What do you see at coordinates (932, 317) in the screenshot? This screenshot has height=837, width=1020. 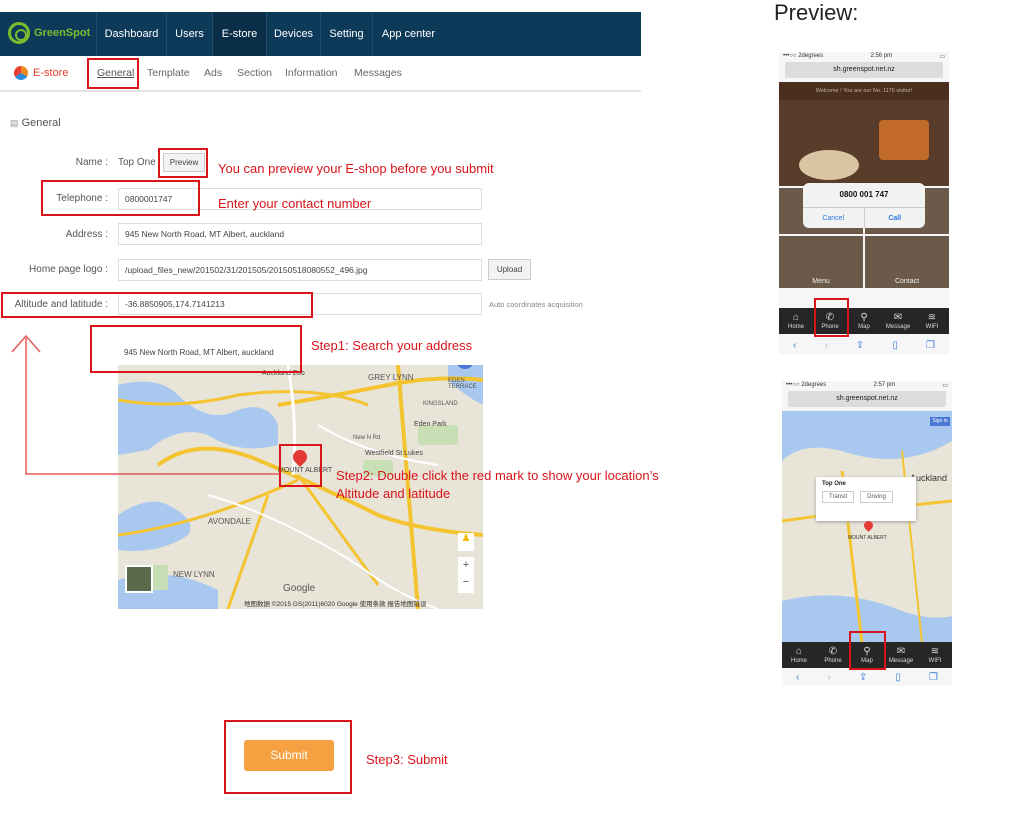 I see `wifi-icon: ≋` at bounding box center [932, 317].